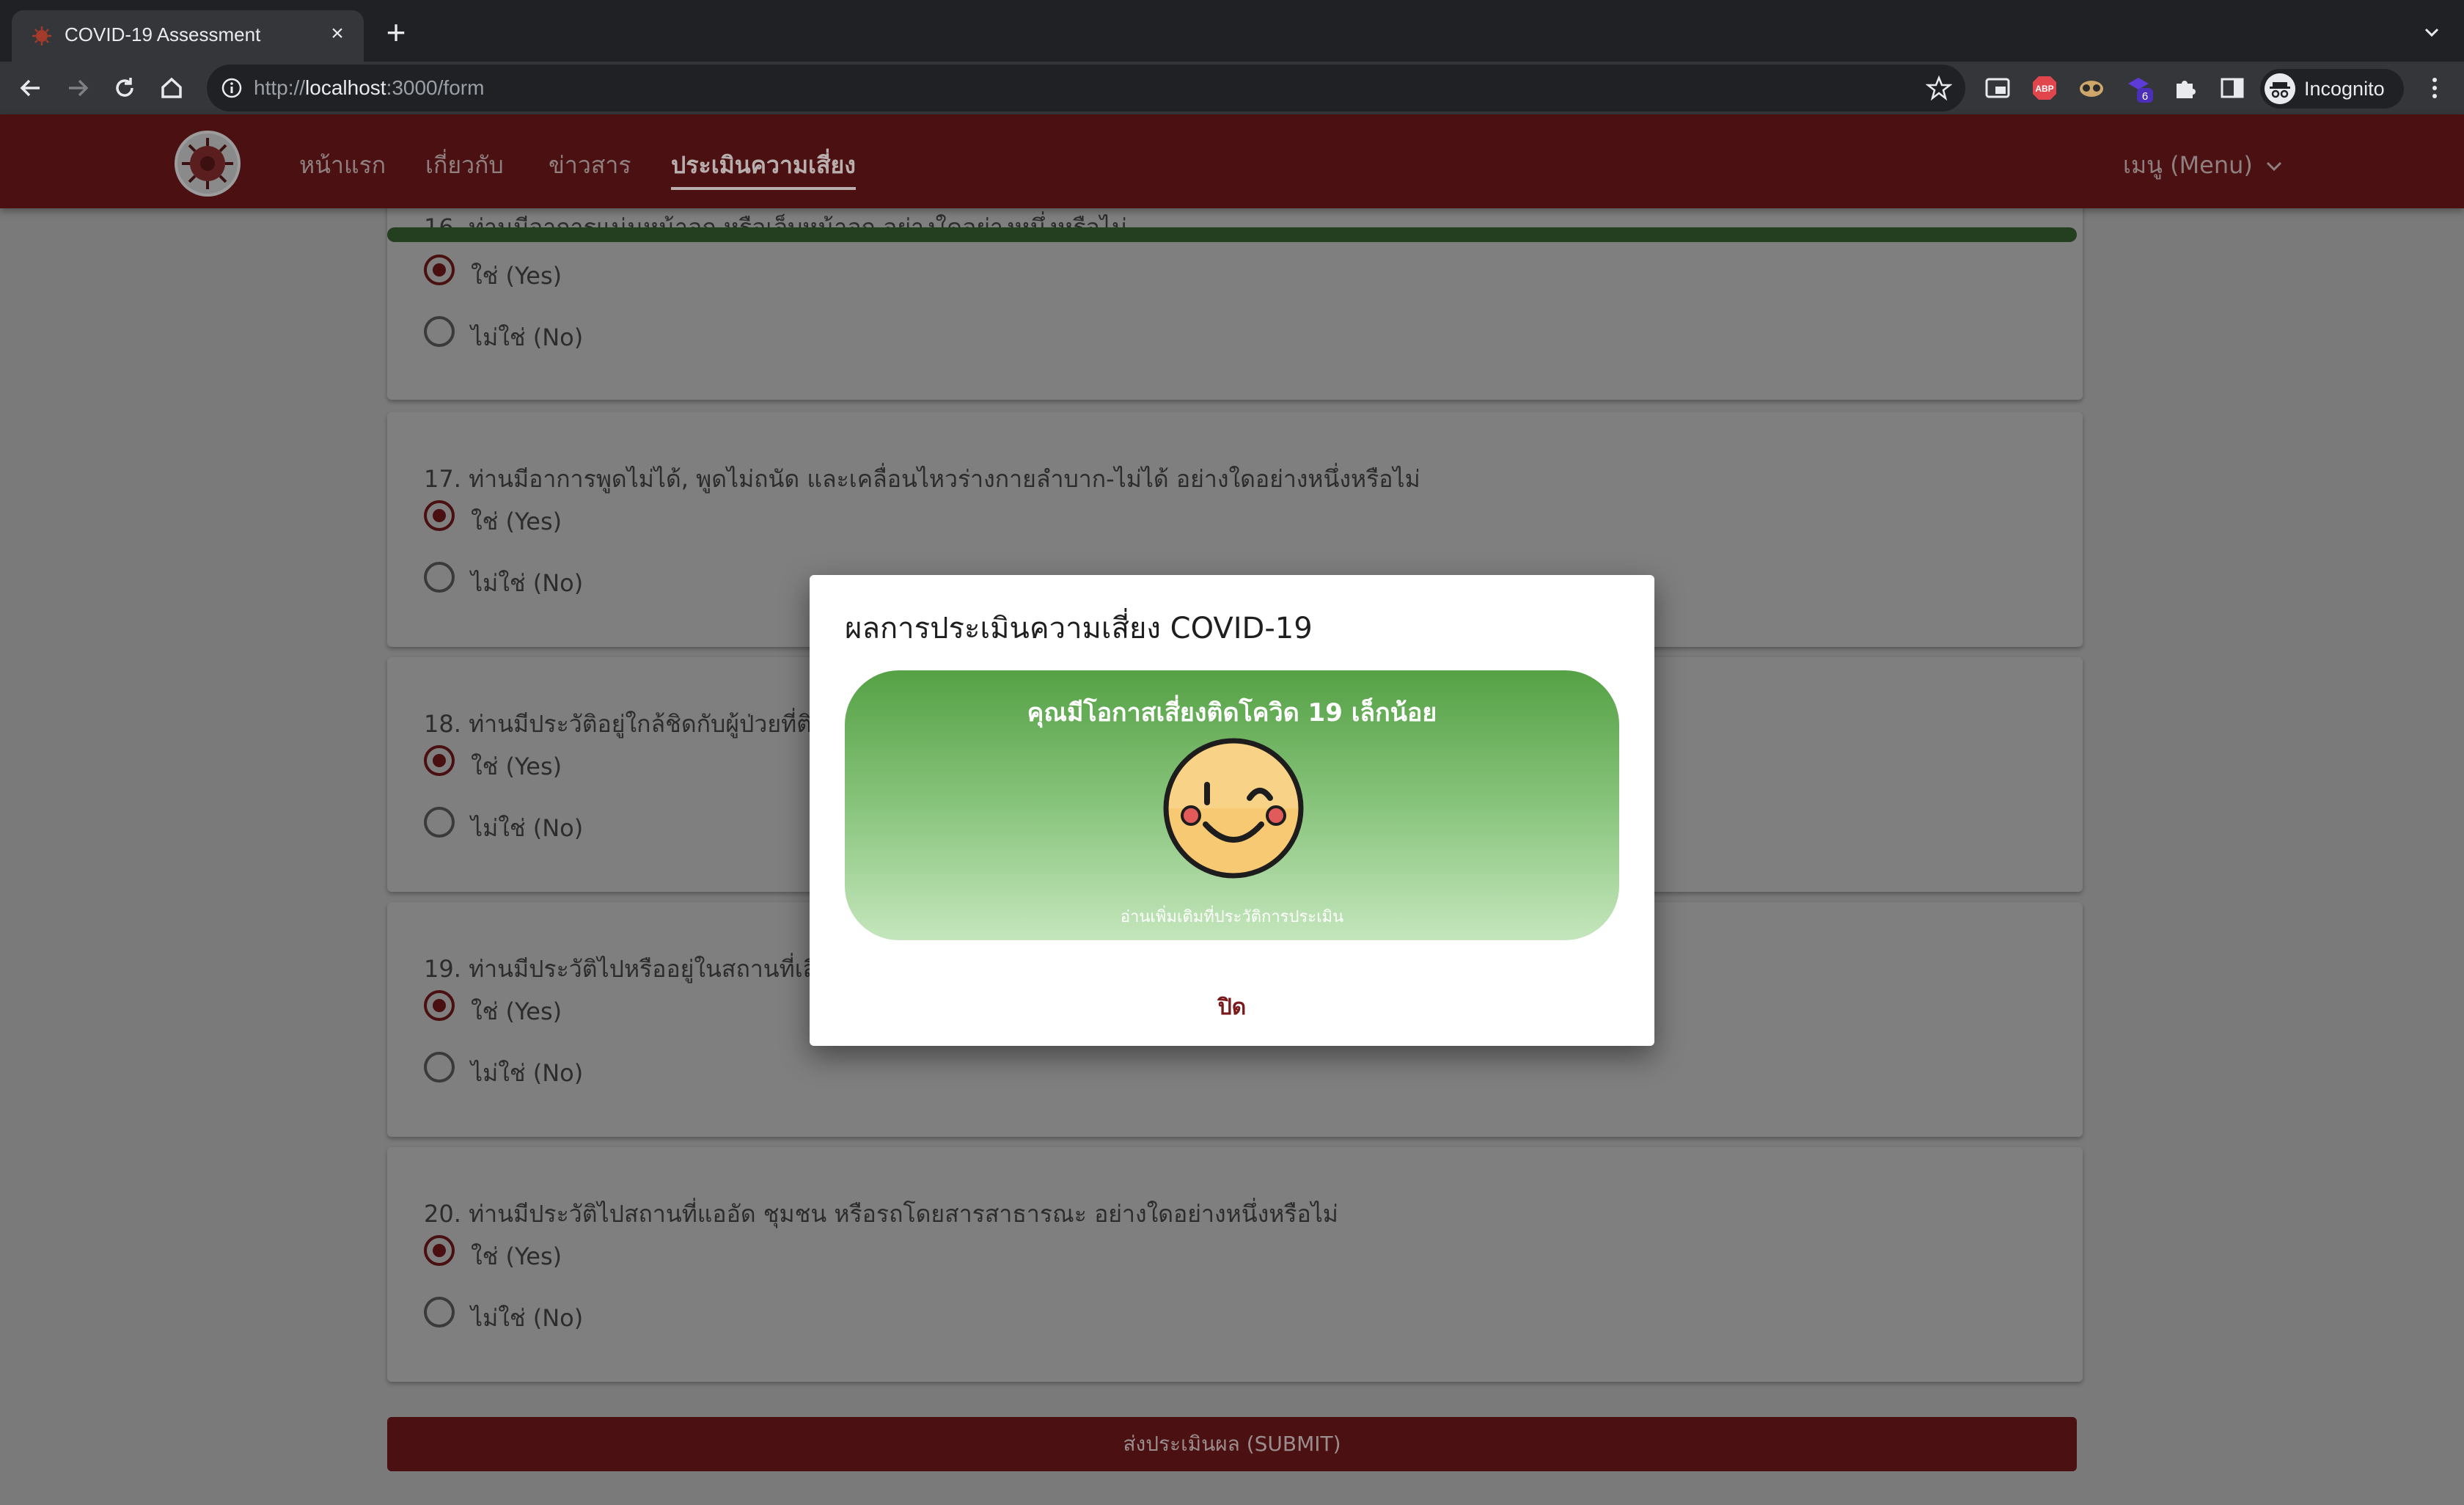 Image resolution: width=2464 pixels, height=1505 pixels. I want to click on progress-bar, so click(1232, 234).